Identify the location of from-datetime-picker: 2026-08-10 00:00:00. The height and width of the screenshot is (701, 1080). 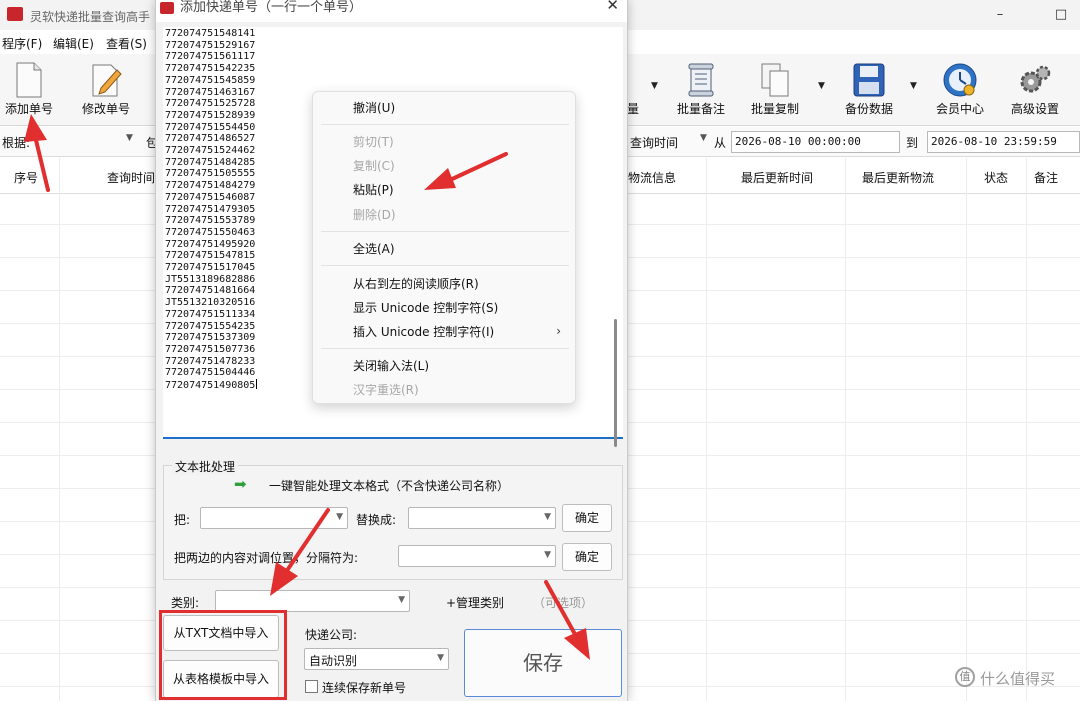
(815, 142).